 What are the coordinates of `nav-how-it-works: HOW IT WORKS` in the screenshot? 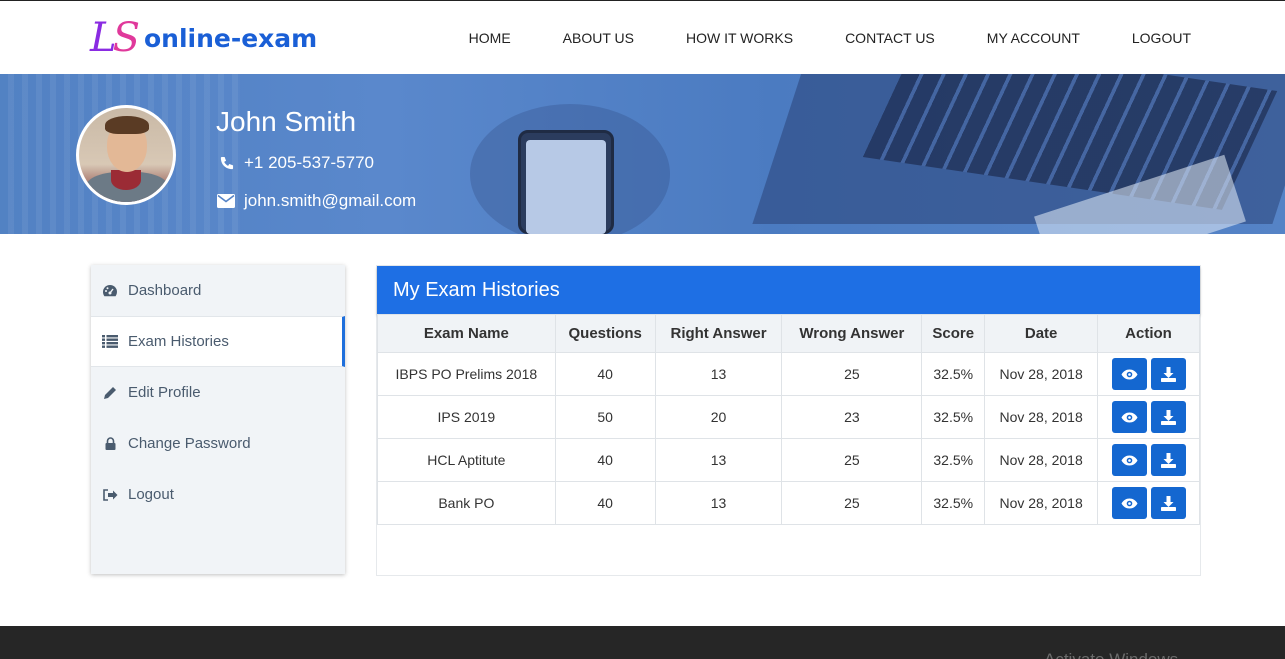 It's located at (739, 38).